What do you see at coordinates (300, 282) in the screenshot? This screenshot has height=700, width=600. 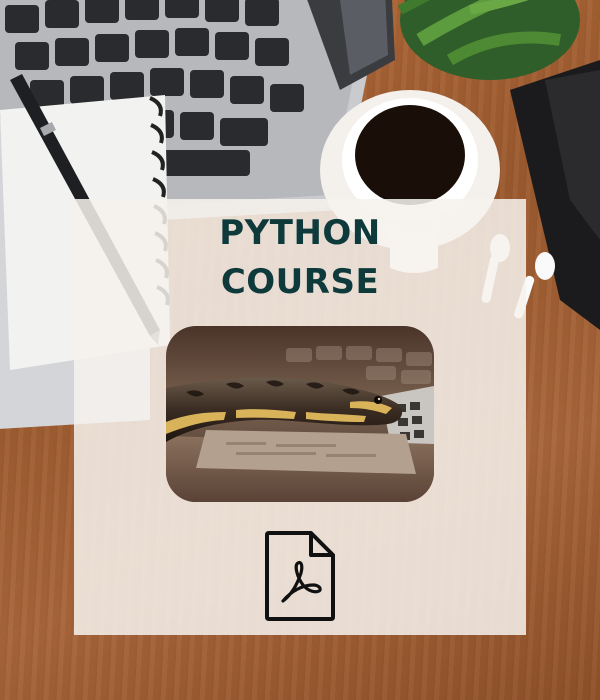 I see `card-title-line-2: COURSE` at bounding box center [300, 282].